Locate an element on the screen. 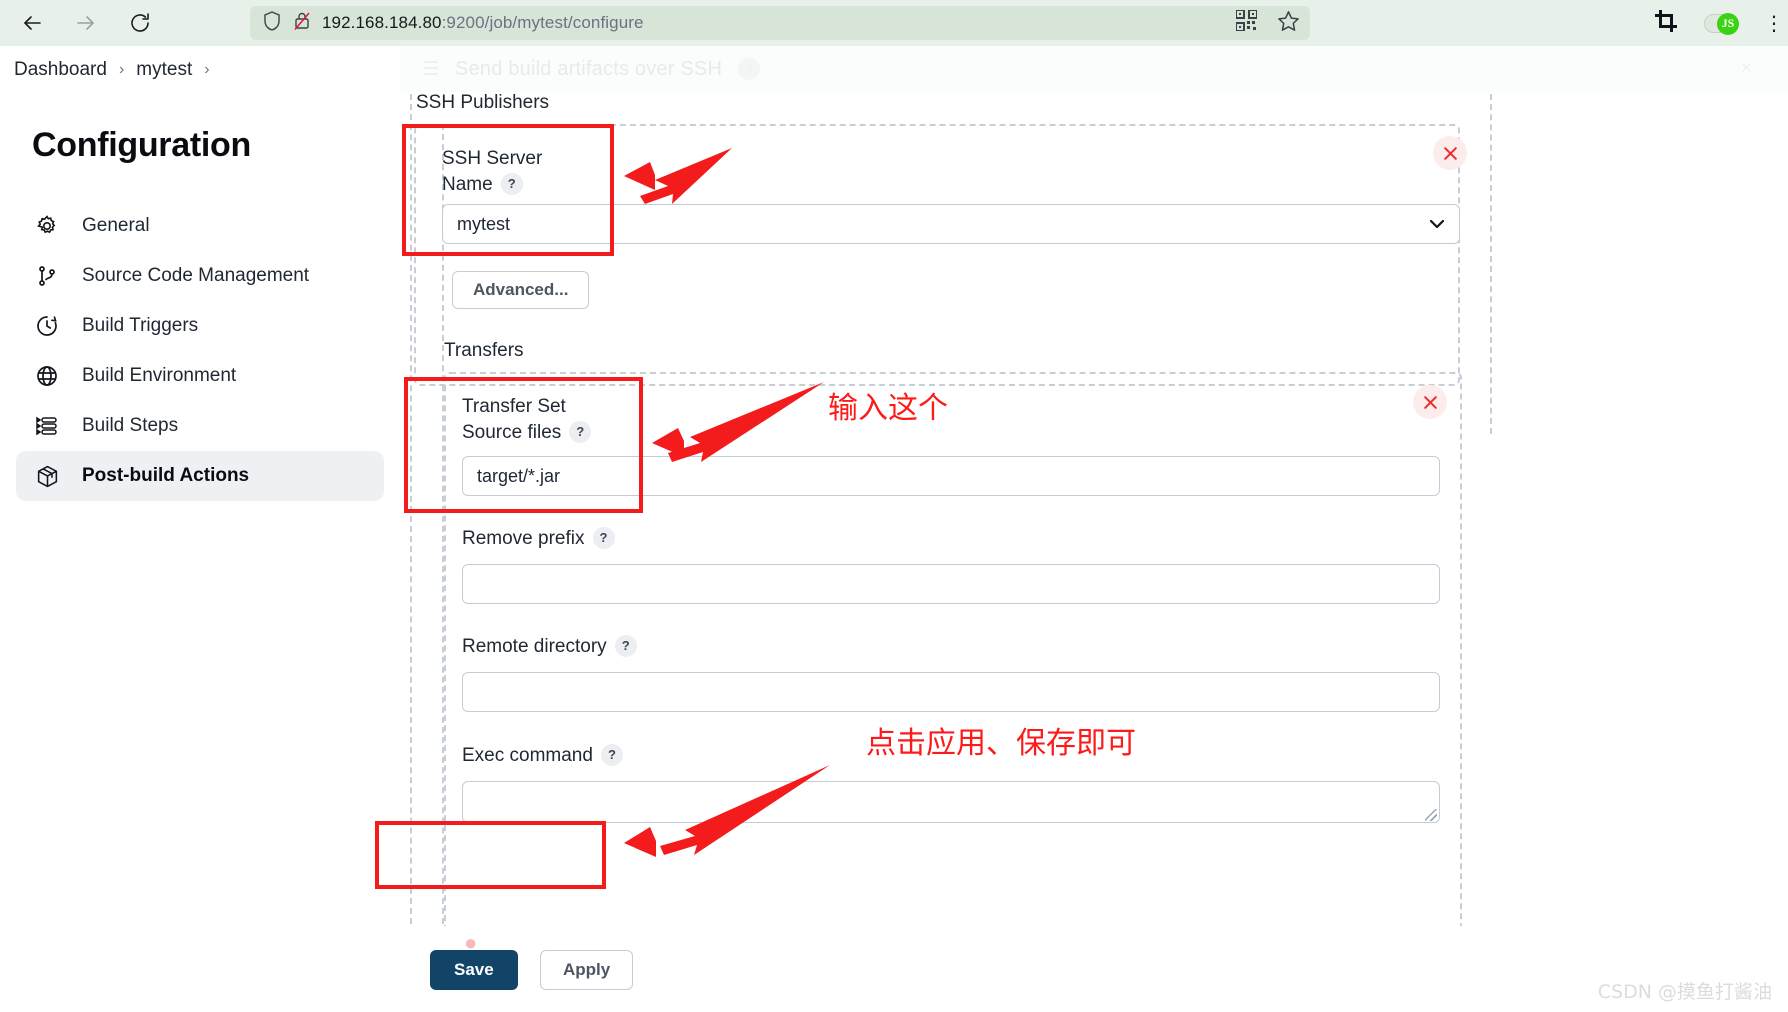 This screenshot has width=1788, height=1012. clock-icon is located at coordinates (47, 326).